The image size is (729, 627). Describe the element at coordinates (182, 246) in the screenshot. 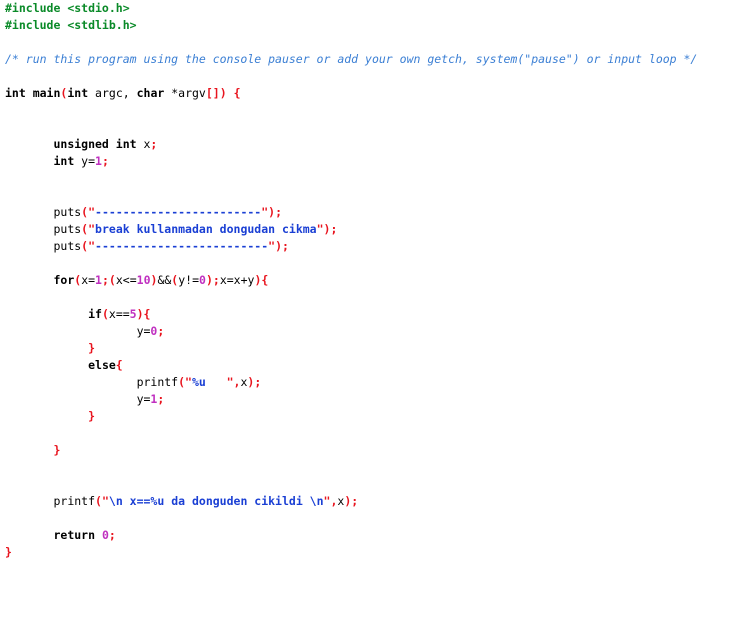

I see `string-literal: -------------------------` at that location.